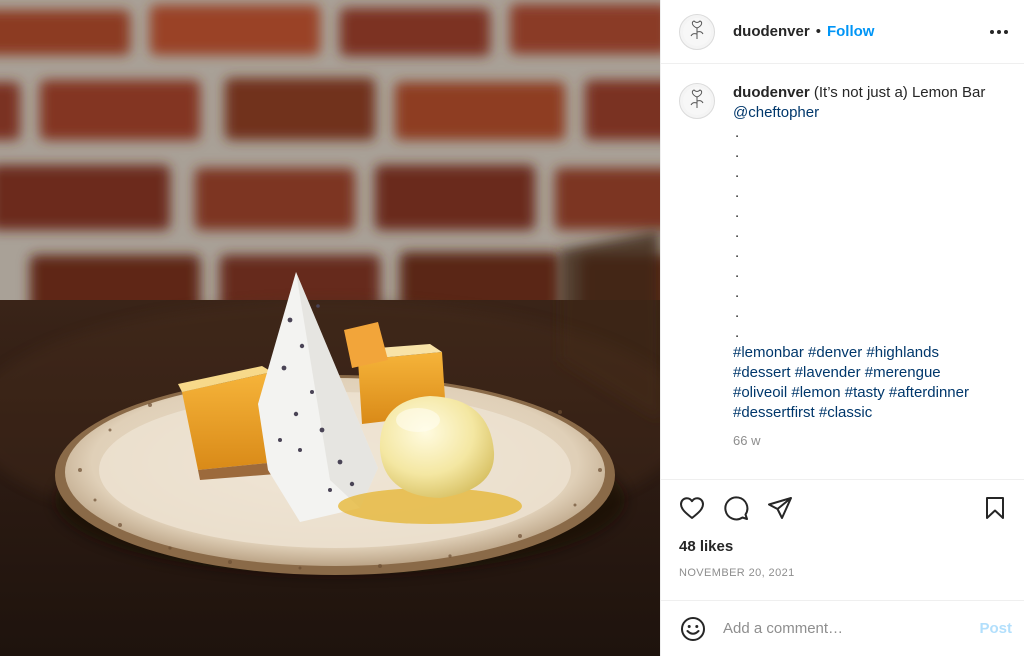 The height and width of the screenshot is (656, 1024). What do you see at coordinates (692, 508) in the screenshot?
I see `heart-icon` at bounding box center [692, 508].